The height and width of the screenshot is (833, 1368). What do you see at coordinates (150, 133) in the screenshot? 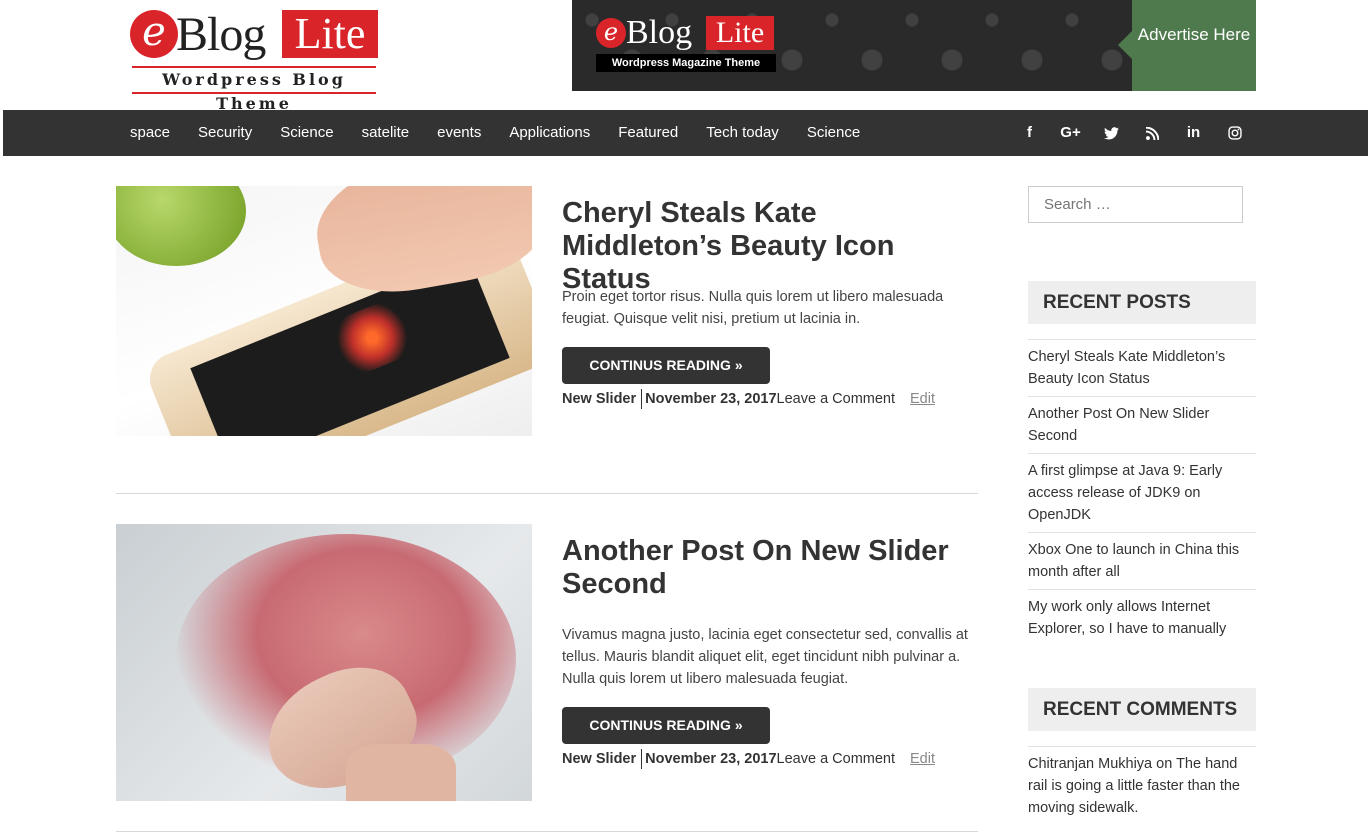
I see `nav-item-space: space` at bounding box center [150, 133].